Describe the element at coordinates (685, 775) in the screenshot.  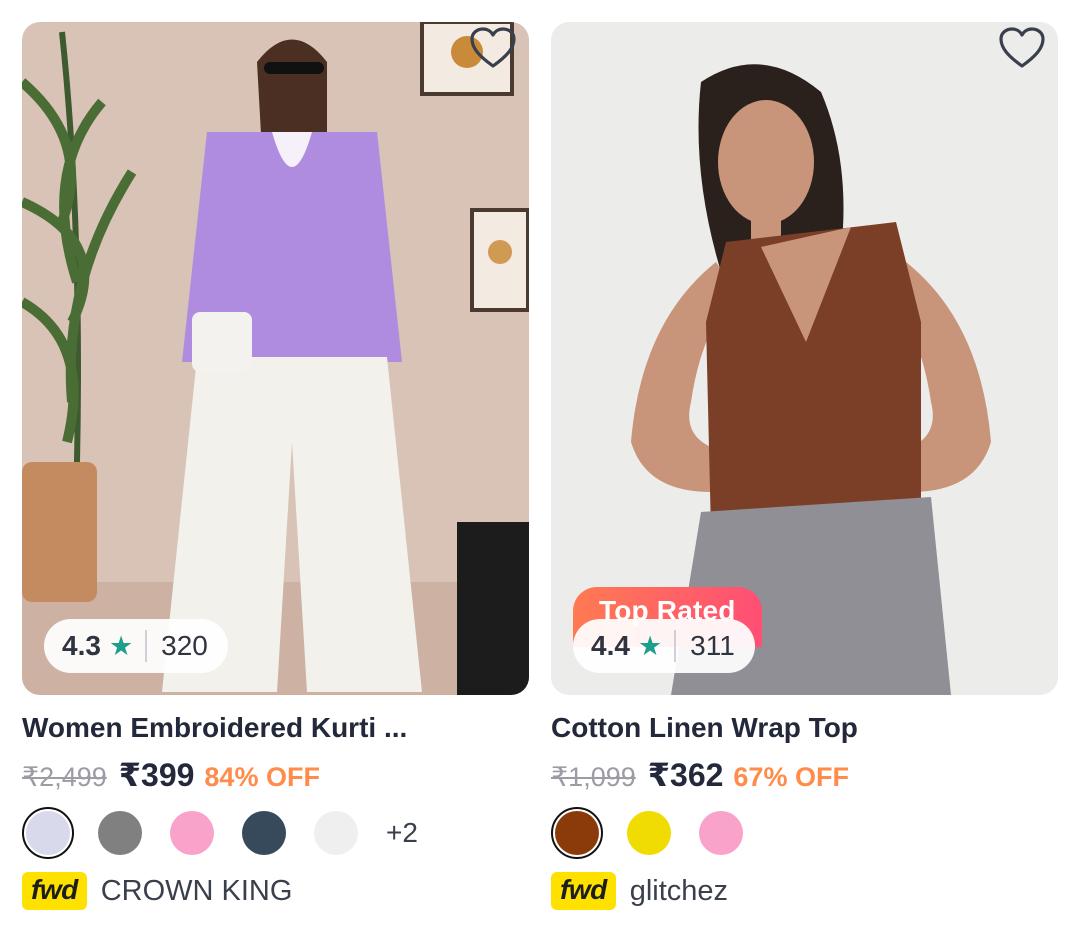
I see `selling-price: ₹362` at that location.